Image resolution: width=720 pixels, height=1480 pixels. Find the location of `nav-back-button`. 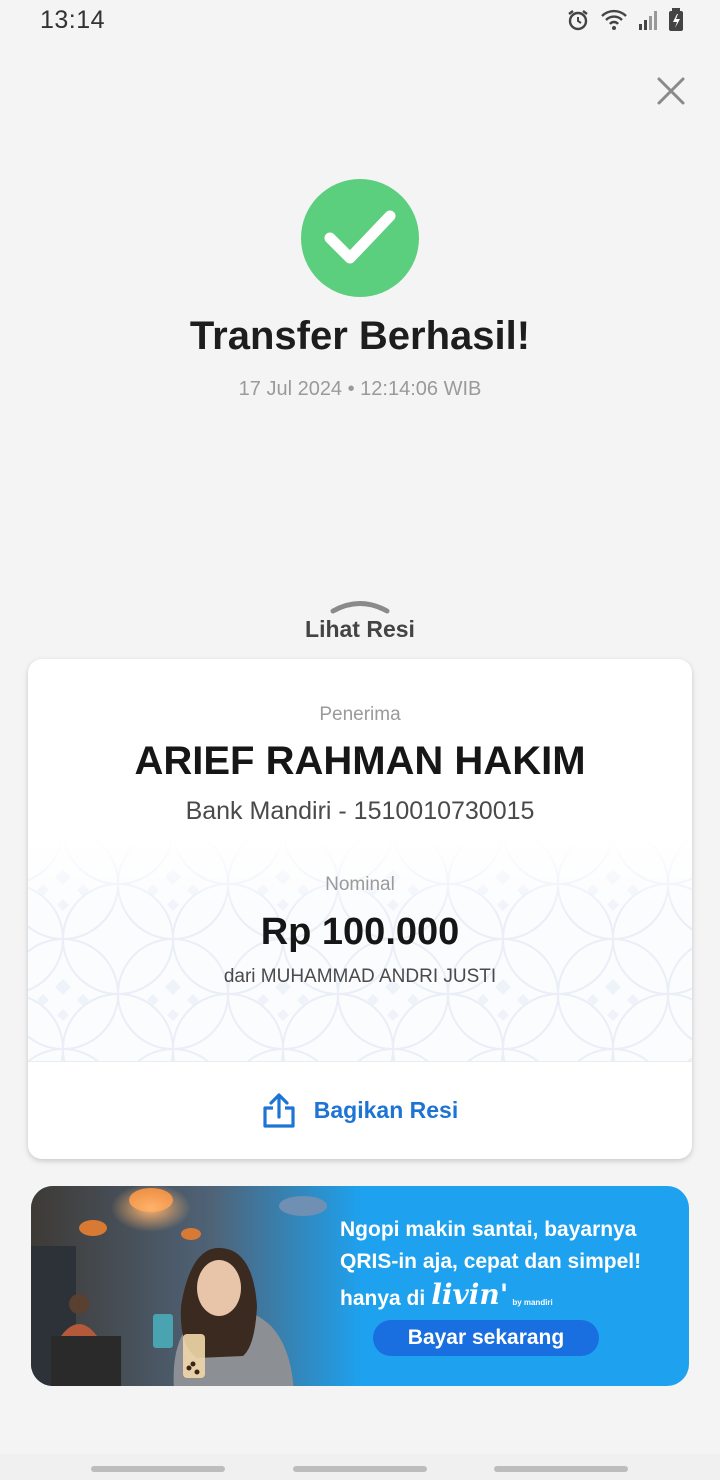

nav-back-button is located at coordinates (561, 1469).